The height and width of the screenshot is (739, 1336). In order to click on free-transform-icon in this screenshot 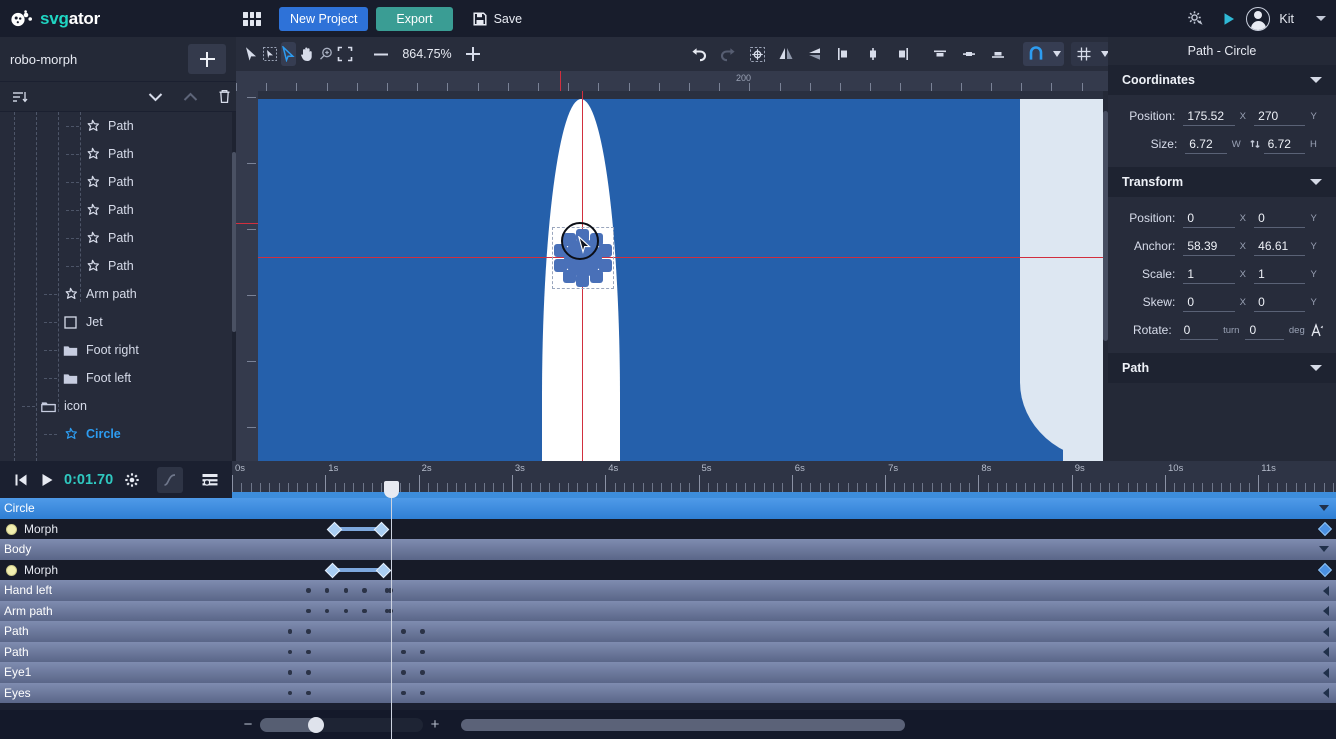, I will do `click(270, 54)`.